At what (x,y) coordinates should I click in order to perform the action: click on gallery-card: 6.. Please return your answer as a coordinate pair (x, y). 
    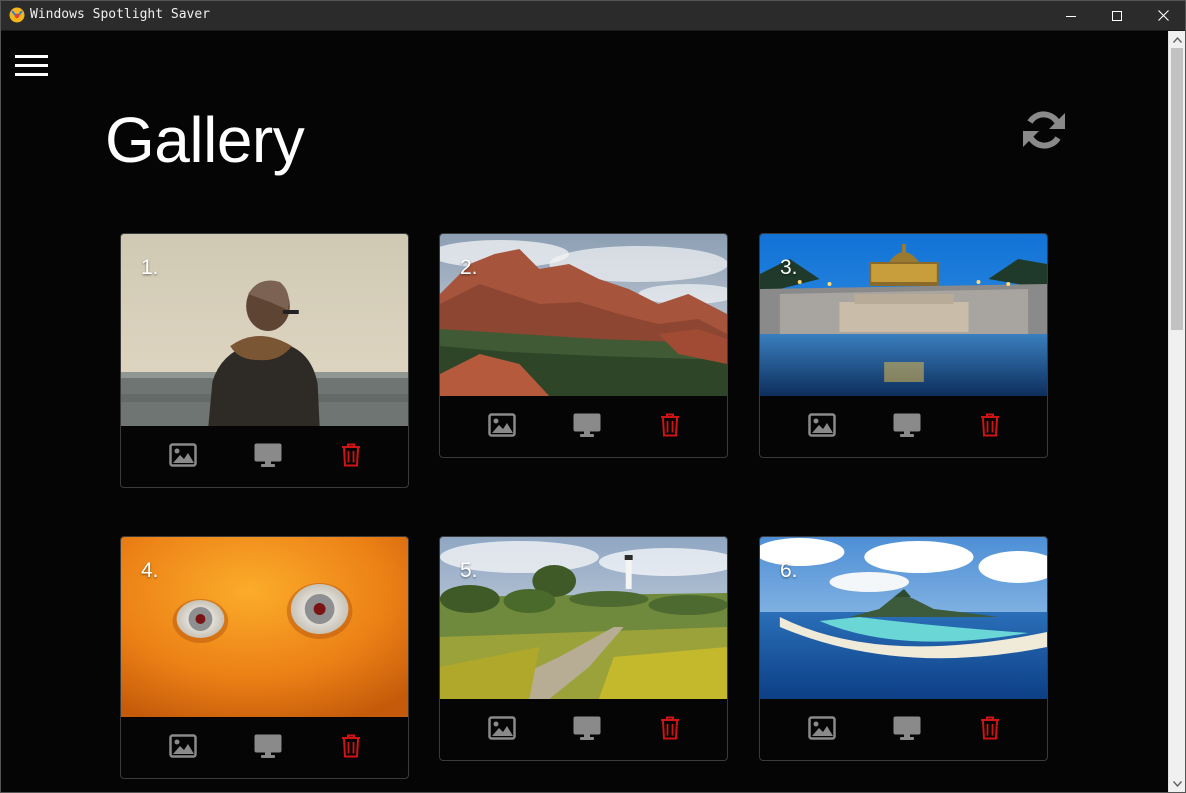
    Looking at the image, I should click on (903, 648).